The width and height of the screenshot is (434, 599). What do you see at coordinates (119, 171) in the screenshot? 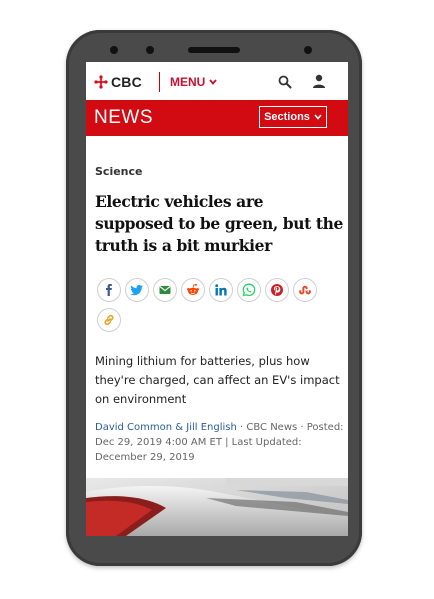
I see `article-category: Science` at bounding box center [119, 171].